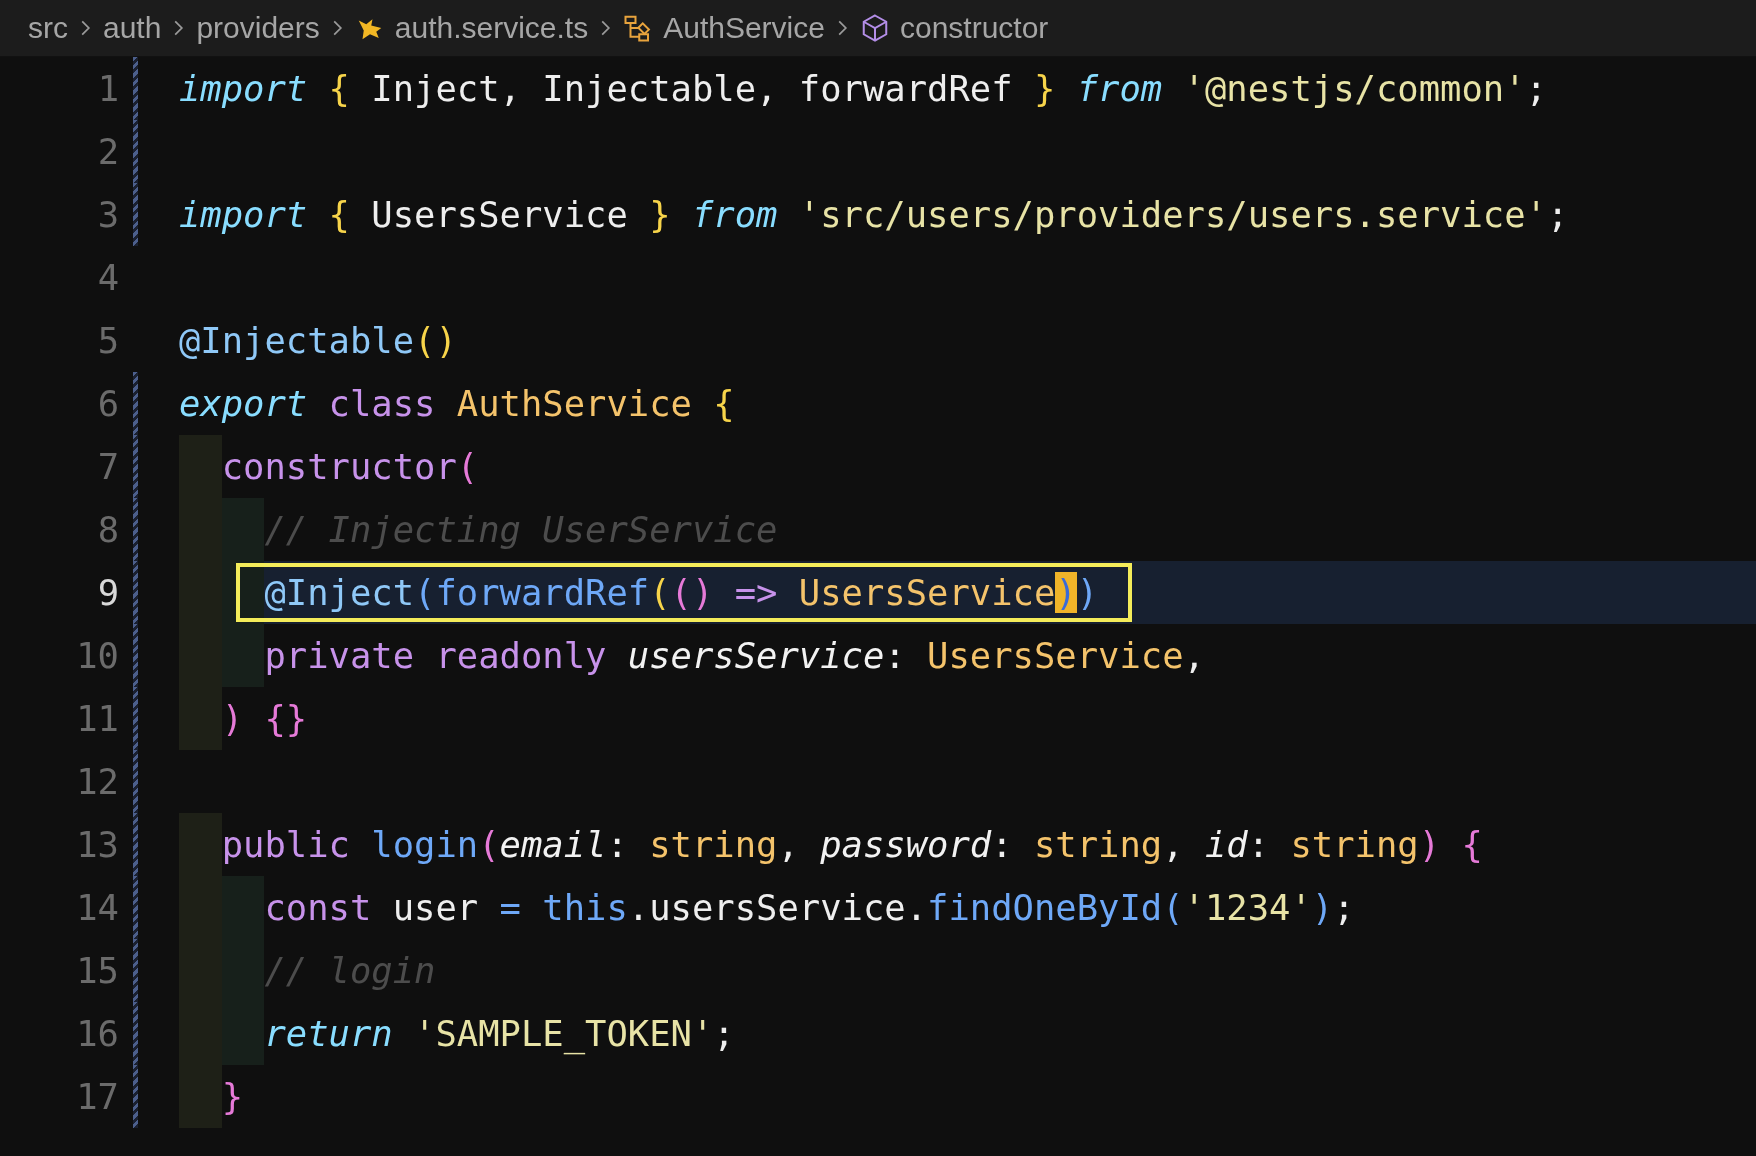 Image resolution: width=1756 pixels, height=1156 pixels. What do you see at coordinates (97, 1097) in the screenshot?
I see `line-number: 17` at bounding box center [97, 1097].